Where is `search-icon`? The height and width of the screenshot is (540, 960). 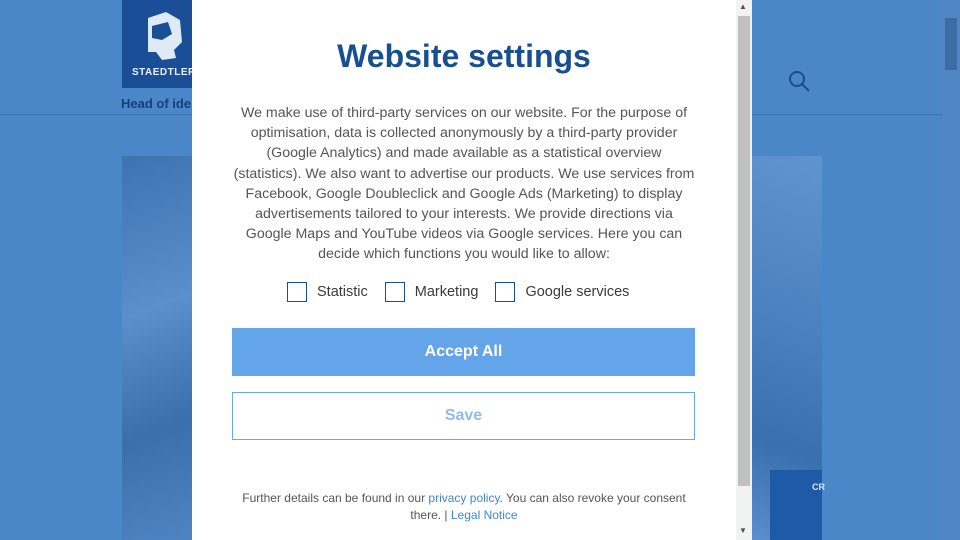
search-icon is located at coordinates (800, 84).